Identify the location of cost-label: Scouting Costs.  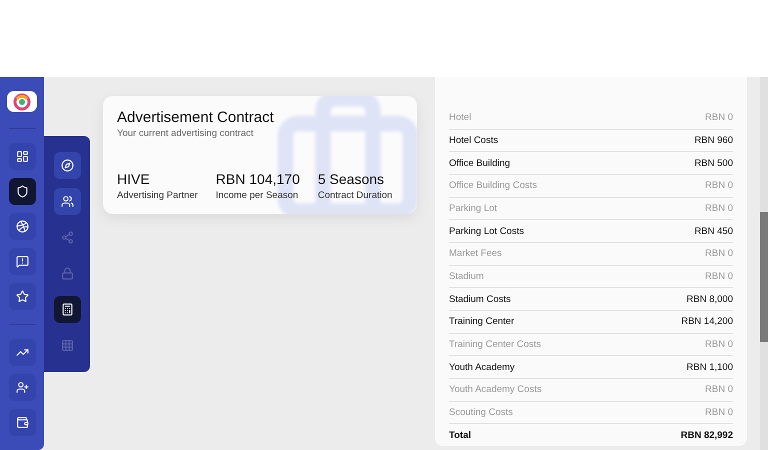
(481, 412).